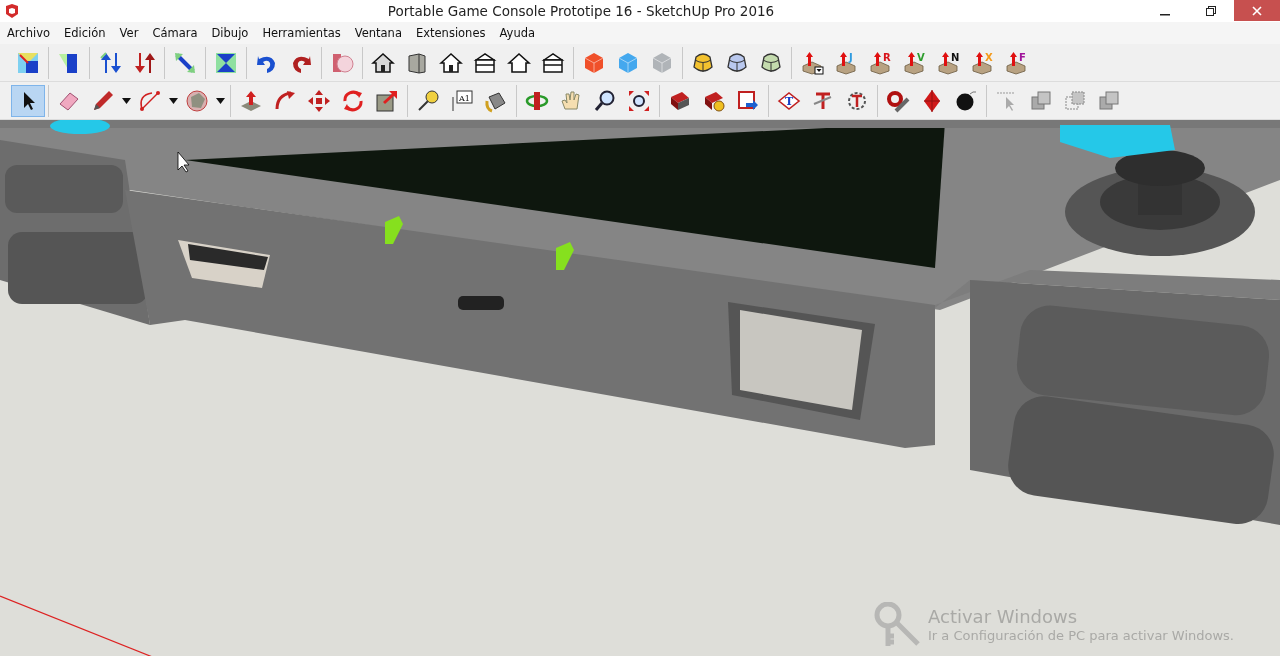  What do you see at coordinates (185, 62) in the screenshot?
I see `diagonal-arrow-icon` at bounding box center [185, 62].